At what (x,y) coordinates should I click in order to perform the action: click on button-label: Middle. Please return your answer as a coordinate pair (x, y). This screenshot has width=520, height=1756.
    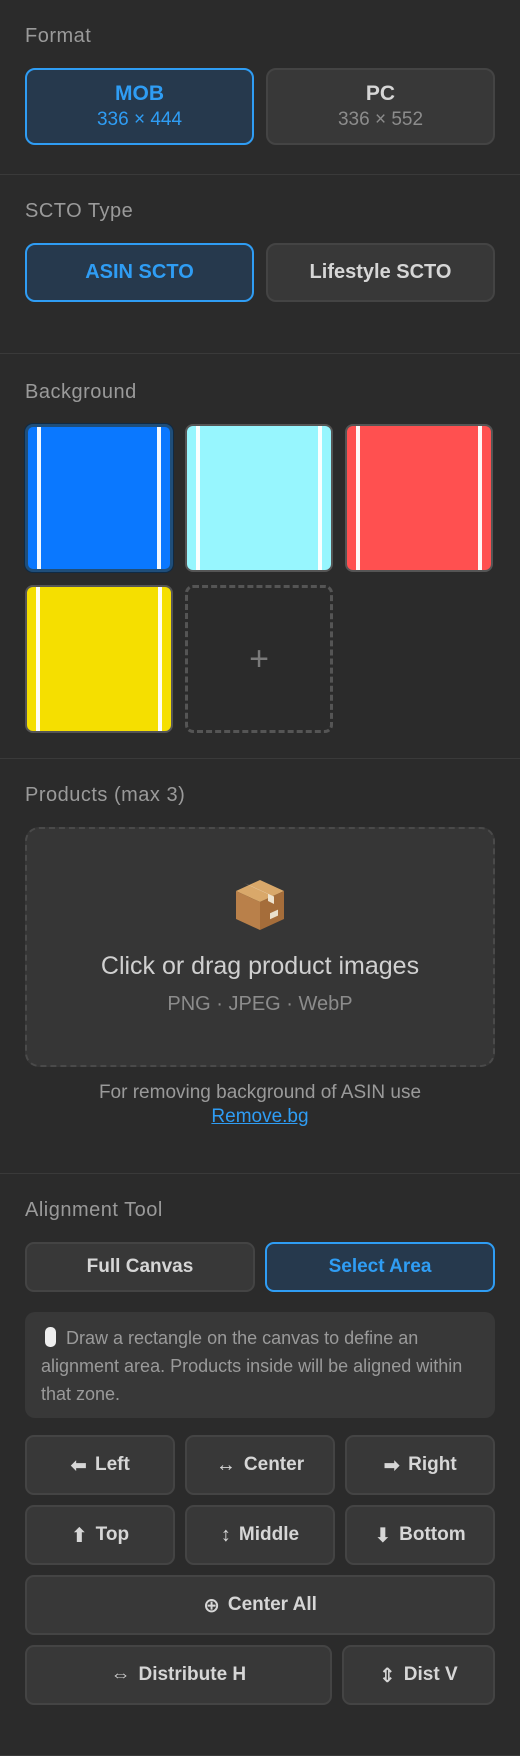
    Looking at the image, I should click on (269, 1534).